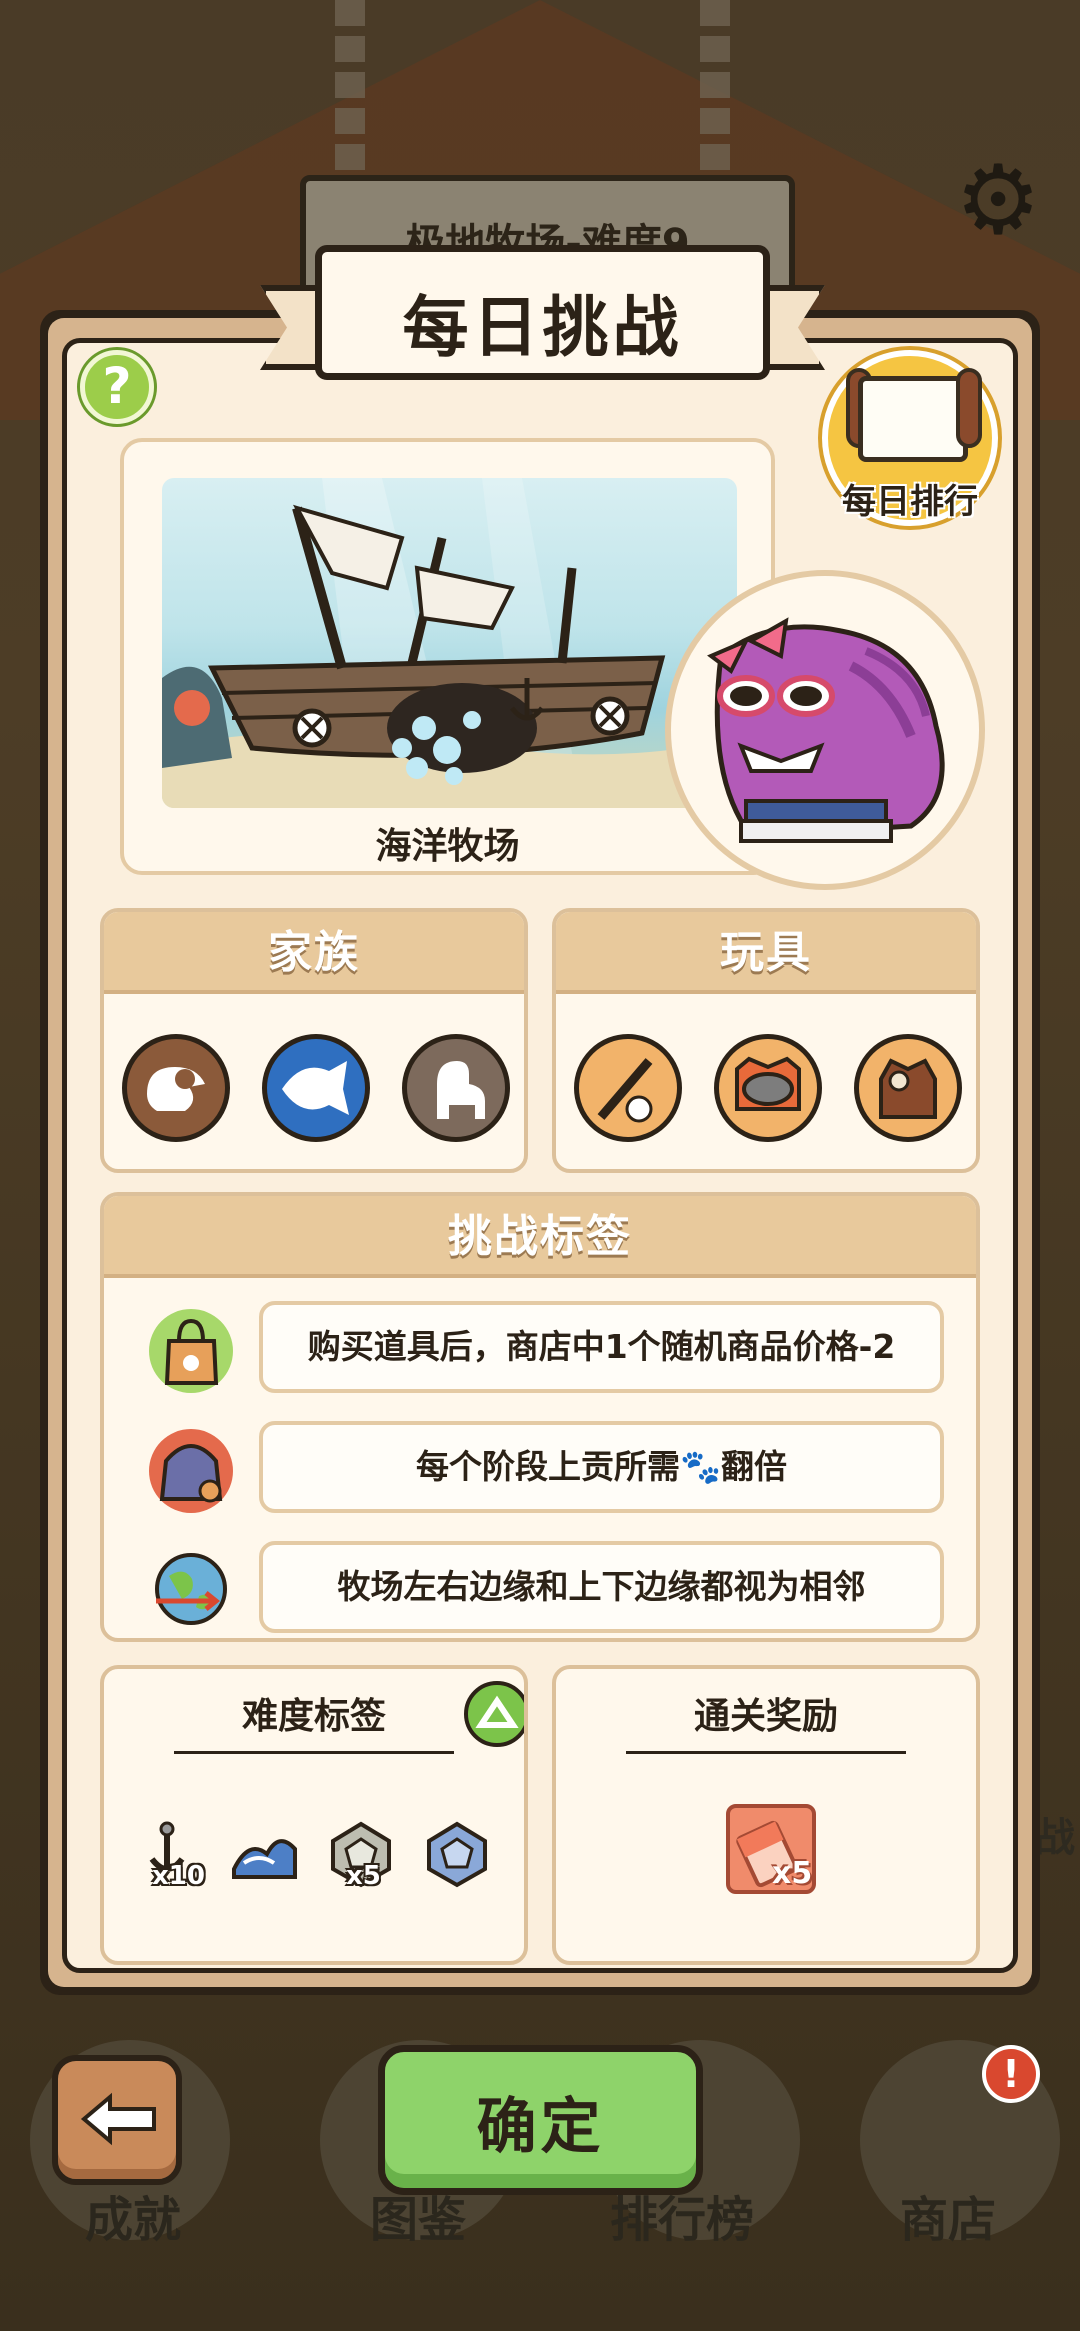 The height and width of the screenshot is (2331, 1080). Describe the element at coordinates (601, 1467) in the screenshot. I see `challenge-tag-text: 每个阶段上贡所需🐾翻倍` at that location.